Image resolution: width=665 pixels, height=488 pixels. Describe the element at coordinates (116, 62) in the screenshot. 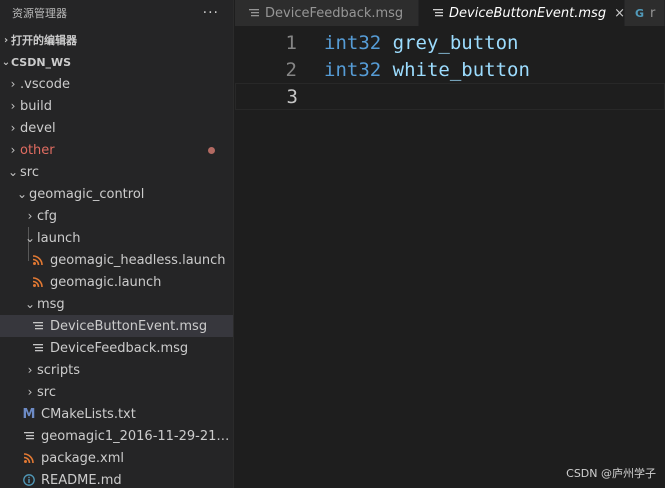

I see `workspace-section: ⌄ CSDN_WS` at that location.